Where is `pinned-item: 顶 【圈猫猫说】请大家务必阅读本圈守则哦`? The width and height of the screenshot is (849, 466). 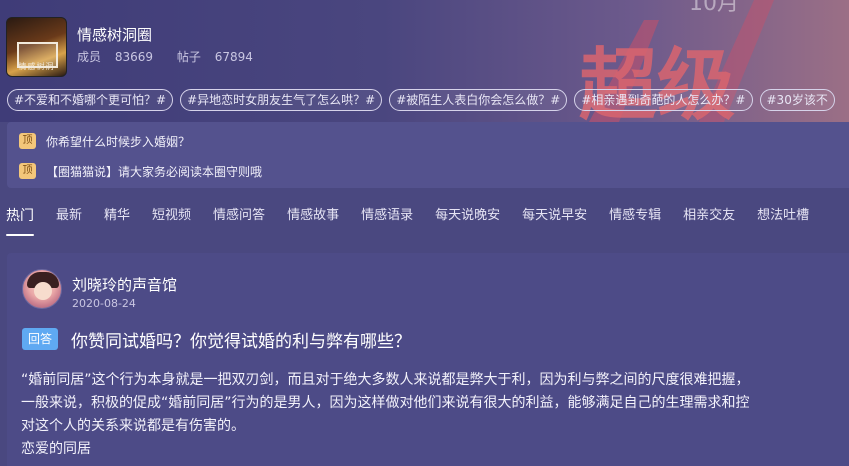 pinned-item: 顶 【圈猫猫说】请大家务必阅读本圈守则哦 is located at coordinates (140, 171).